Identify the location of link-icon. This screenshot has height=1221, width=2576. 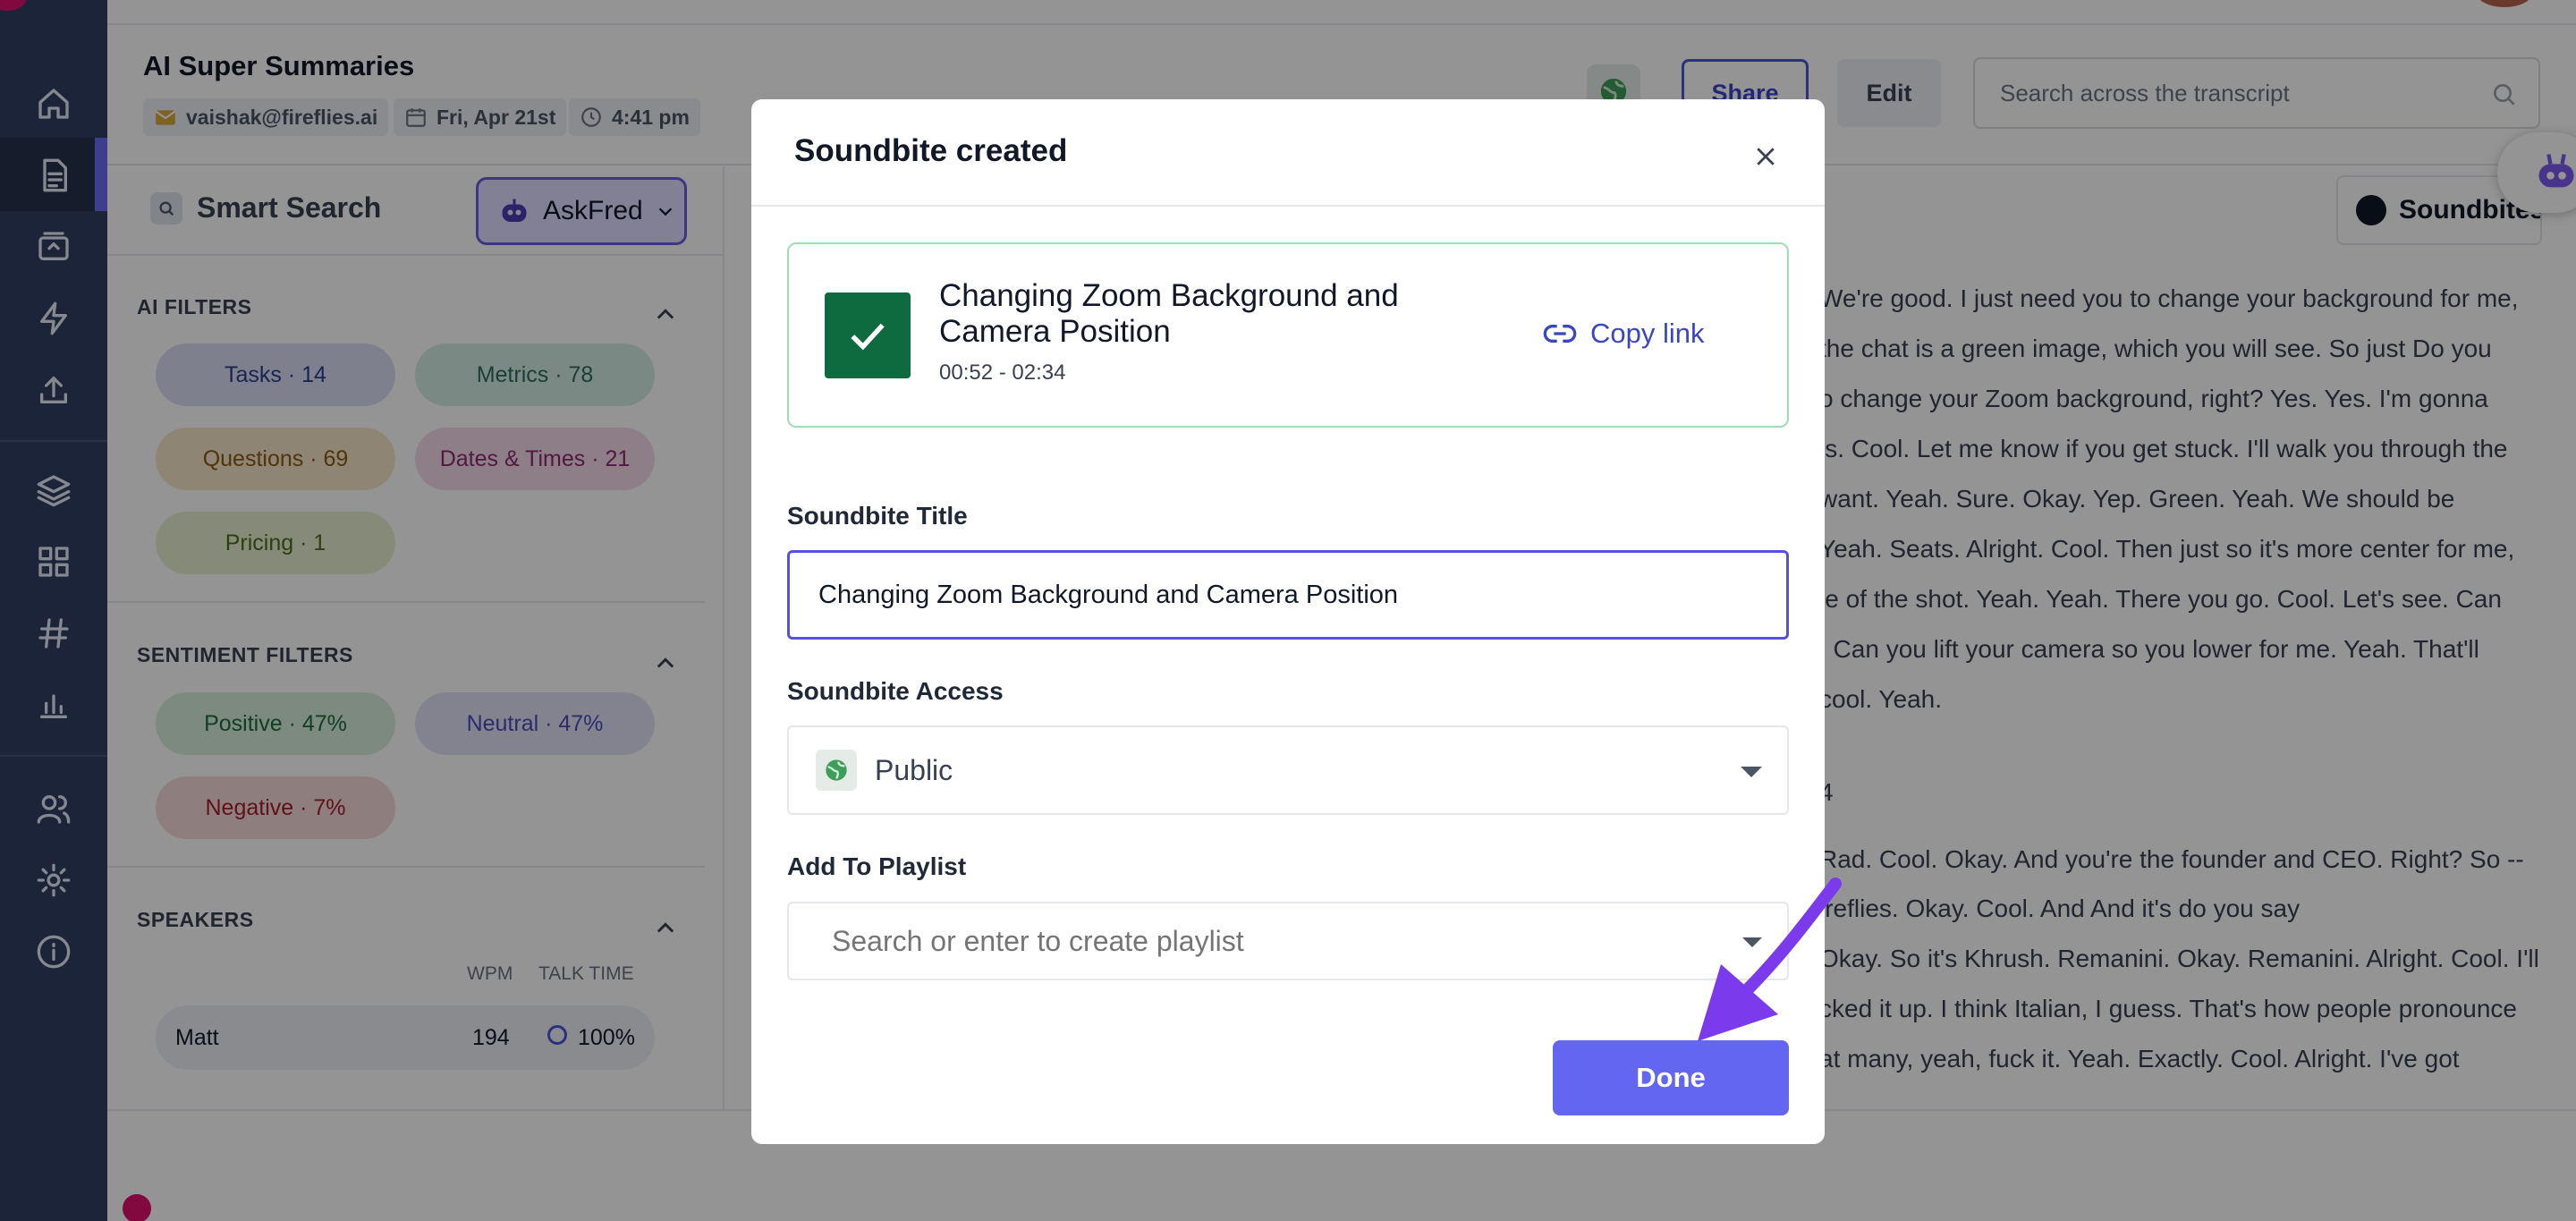
(1560, 334).